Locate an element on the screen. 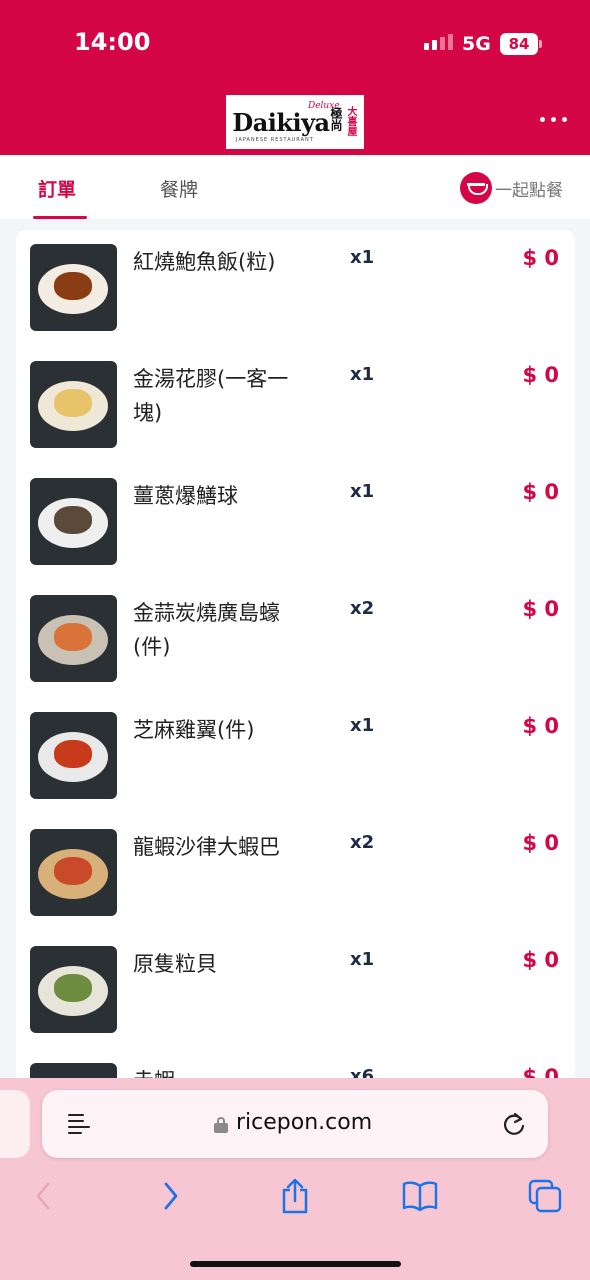  dish-name: 金湯花膠(一客一塊) is located at coordinates (211, 396).